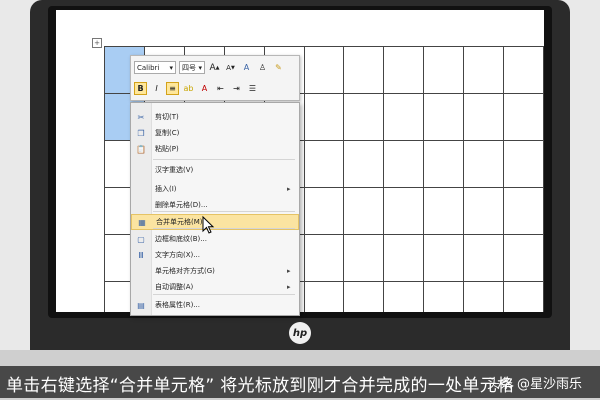 This screenshot has width=600, height=400. What do you see at coordinates (252, 88) in the screenshot?
I see `bullets-button: ☰` at bounding box center [252, 88].